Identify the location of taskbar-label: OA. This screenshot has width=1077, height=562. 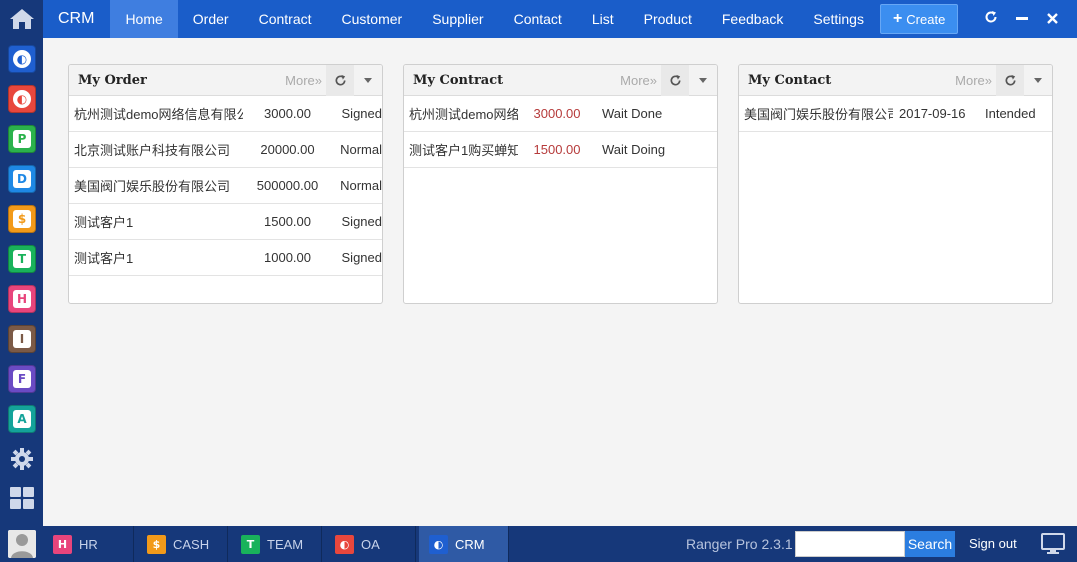
(370, 544).